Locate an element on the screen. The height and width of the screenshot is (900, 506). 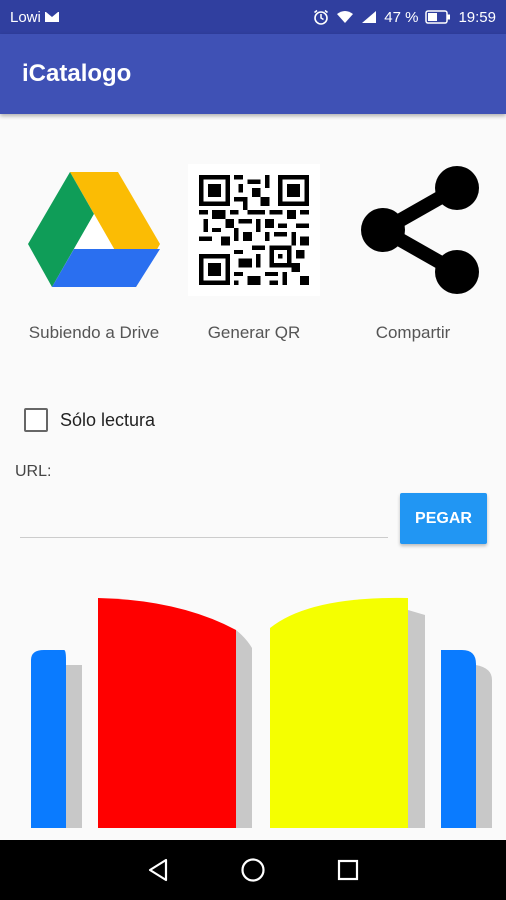
navigation-bar is located at coordinates (253, 870).